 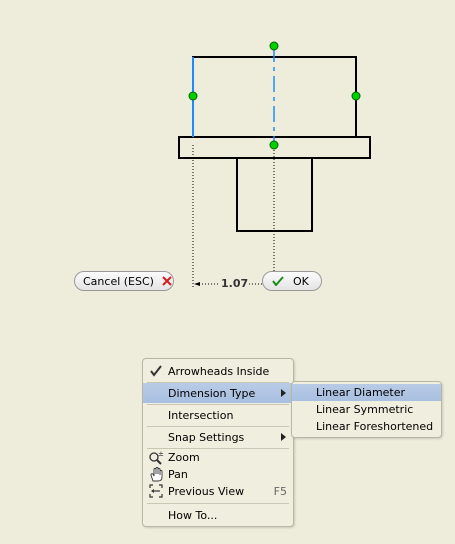 What do you see at coordinates (218, 503) in the screenshot?
I see `menu-separator` at bounding box center [218, 503].